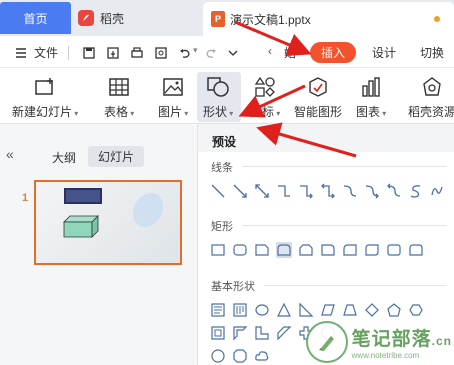 This screenshot has height=365, width=454. I want to click on smartart-label: 智能图形, so click(318, 112).